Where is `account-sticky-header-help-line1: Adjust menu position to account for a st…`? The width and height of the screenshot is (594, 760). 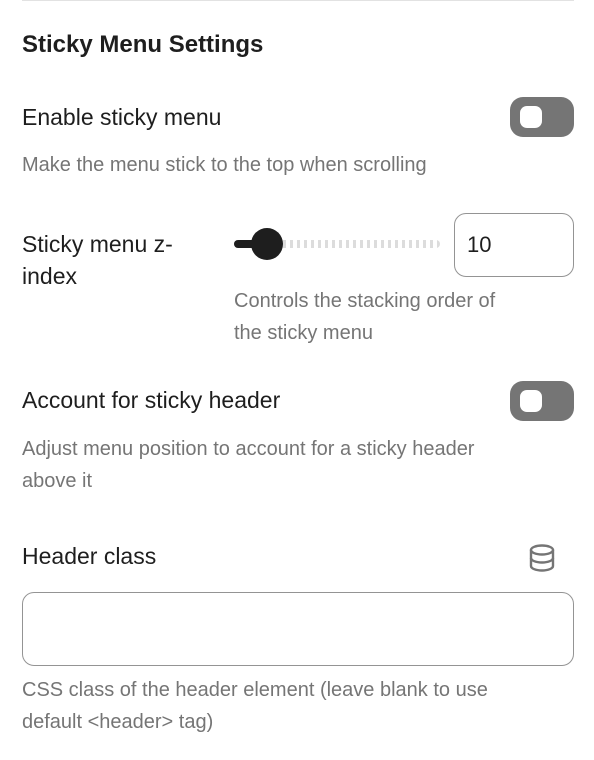 account-sticky-header-help-line1: Adjust menu position to account for a st… is located at coordinates (248, 449).